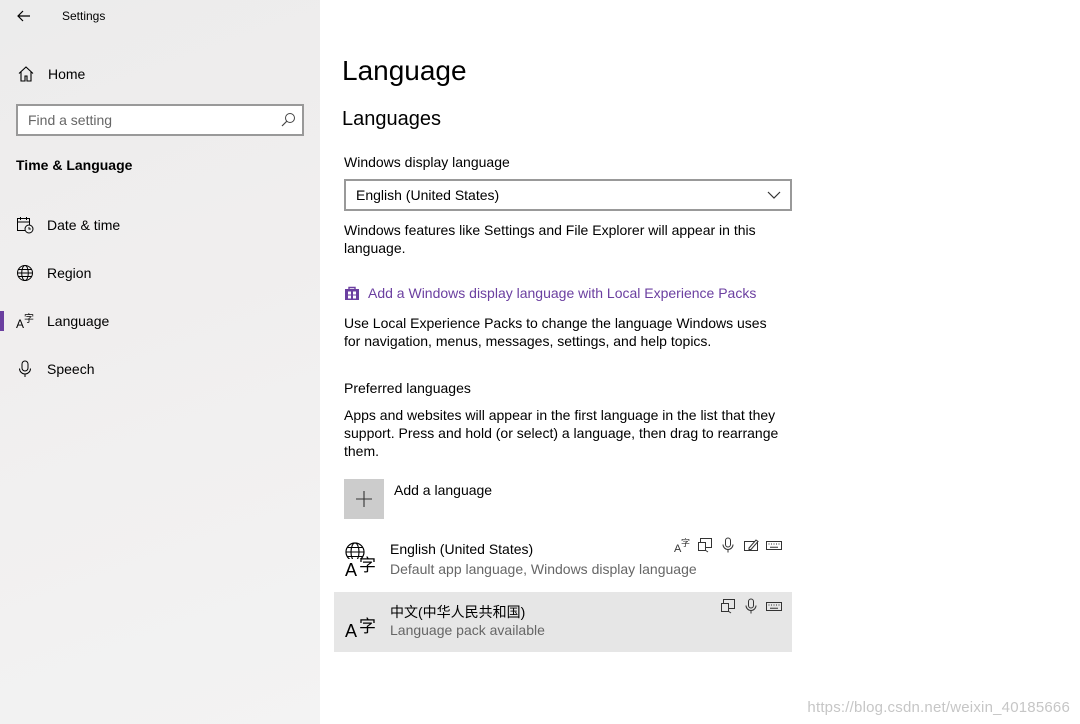 This screenshot has width=1080, height=724. What do you see at coordinates (25, 369) in the screenshot?
I see `microphone-icon` at bounding box center [25, 369].